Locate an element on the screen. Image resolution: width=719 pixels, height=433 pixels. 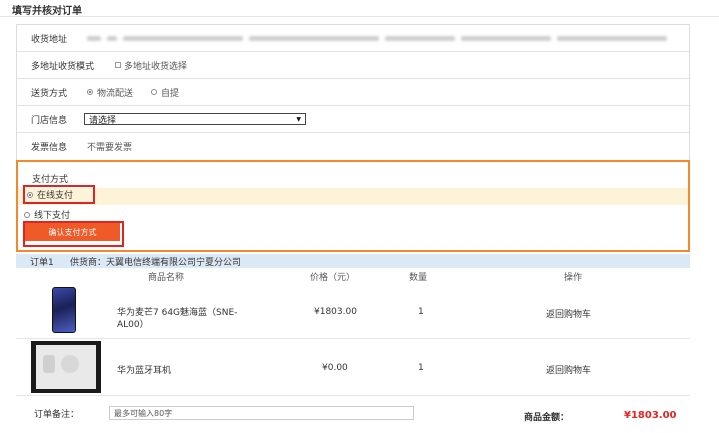
address-row: 收货地址 is located at coordinates (353, 38).